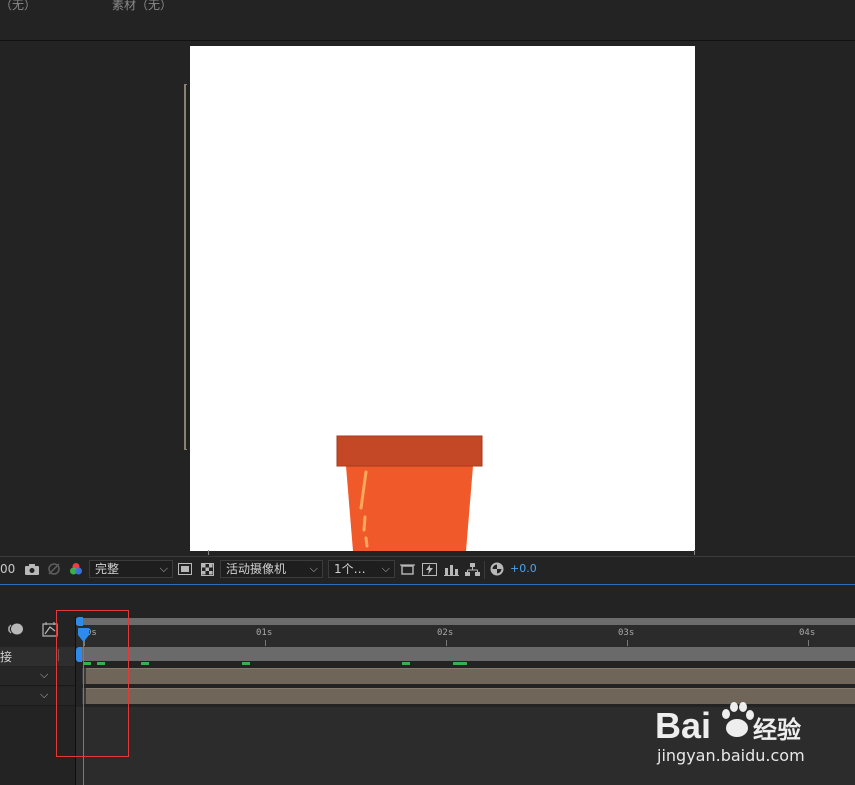  I want to click on exposure-value: +0.0, so click(523, 568).